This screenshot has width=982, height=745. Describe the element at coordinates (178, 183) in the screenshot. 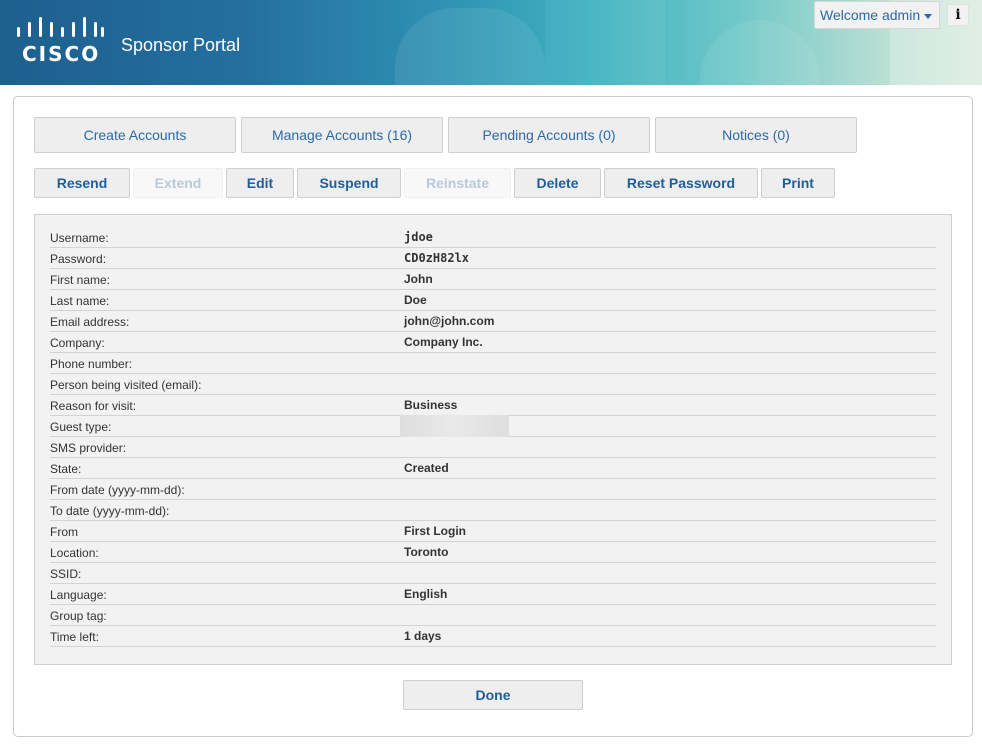

I see `extend-button: Extend` at that location.